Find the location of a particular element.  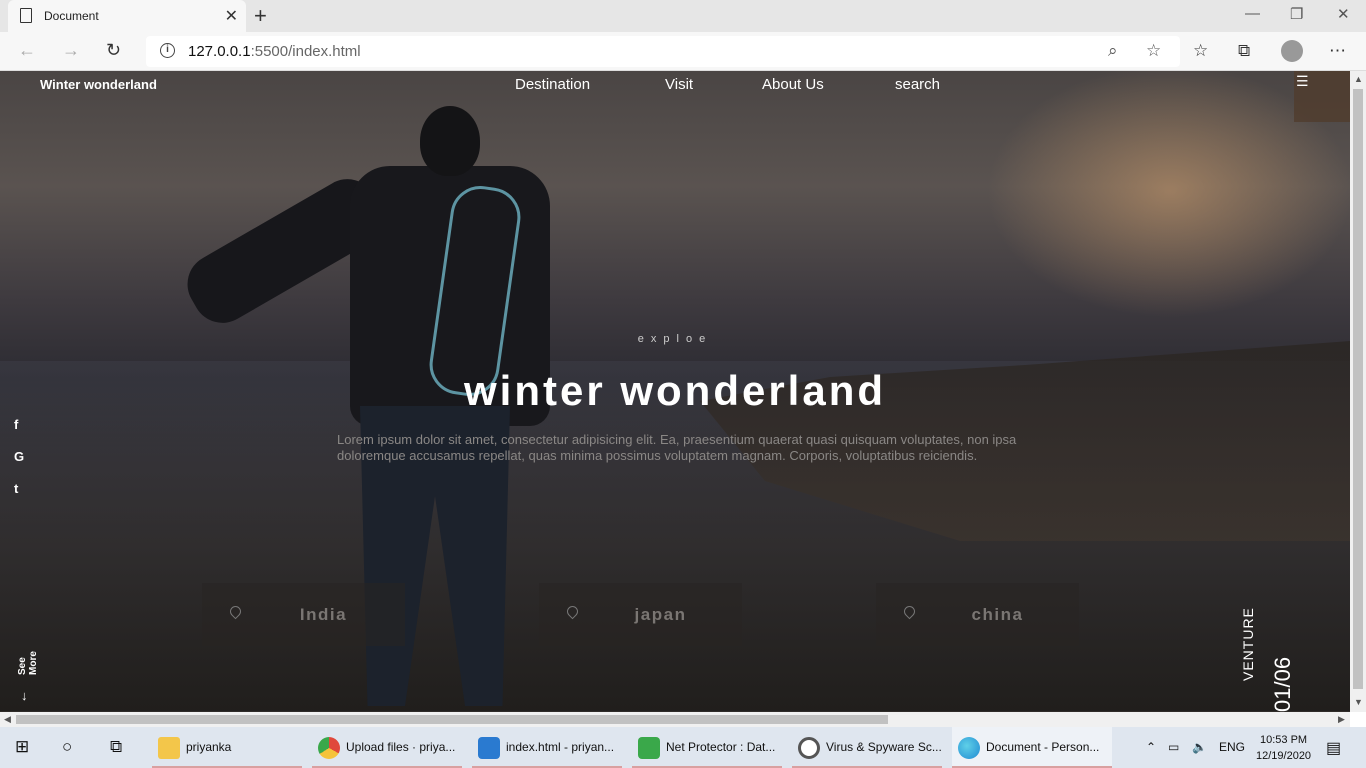

forward-icon: → is located at coordinates (71, 50).